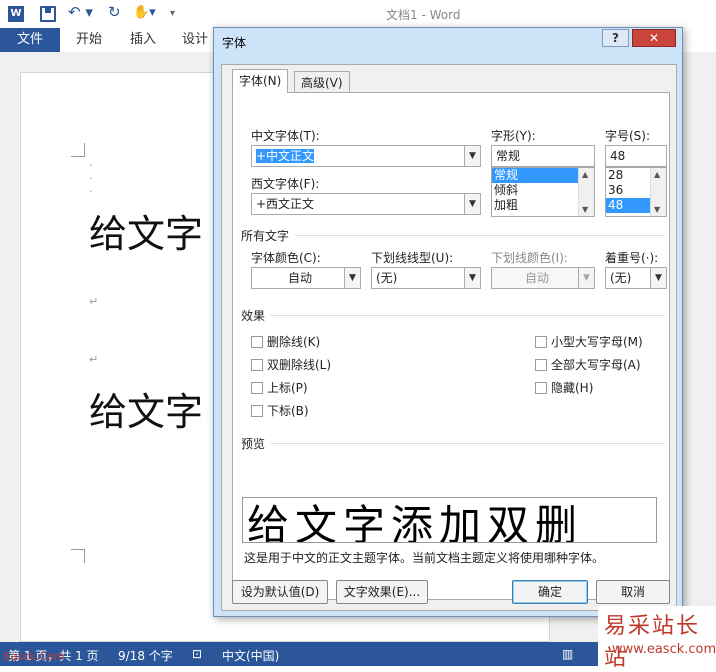  Describe the element at coordinates (78, 556) in the screenshot. I see `margin-corner-bottom` at that location.